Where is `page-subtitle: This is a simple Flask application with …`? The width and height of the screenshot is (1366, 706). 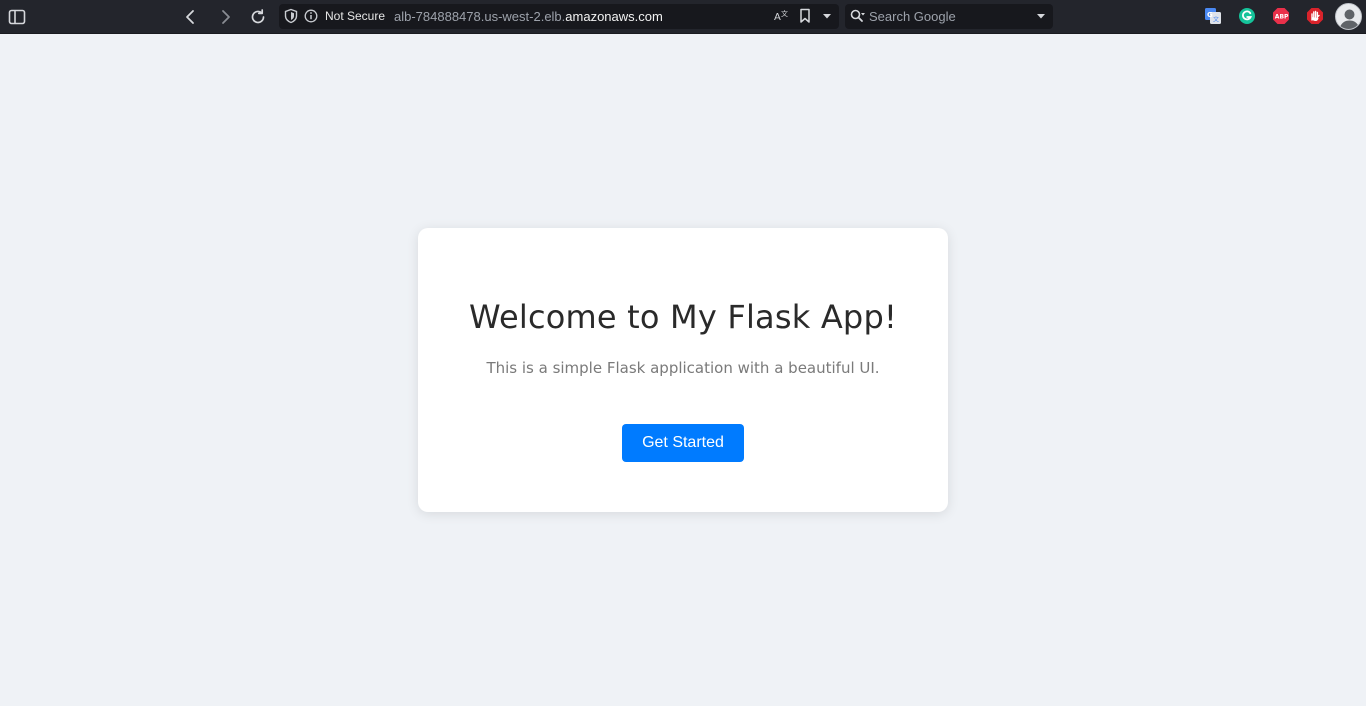 page-subtitle: This is a simple Flask application with … is located at coordinates (683, 368).